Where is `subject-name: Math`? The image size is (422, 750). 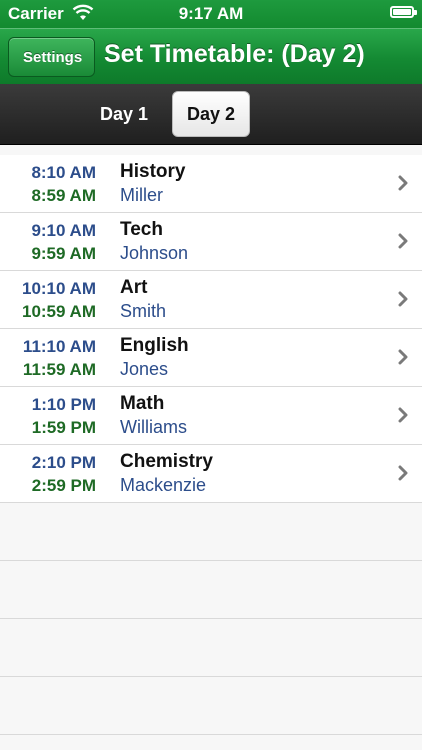 subject-name: Math is located at coordinates (142, 403).